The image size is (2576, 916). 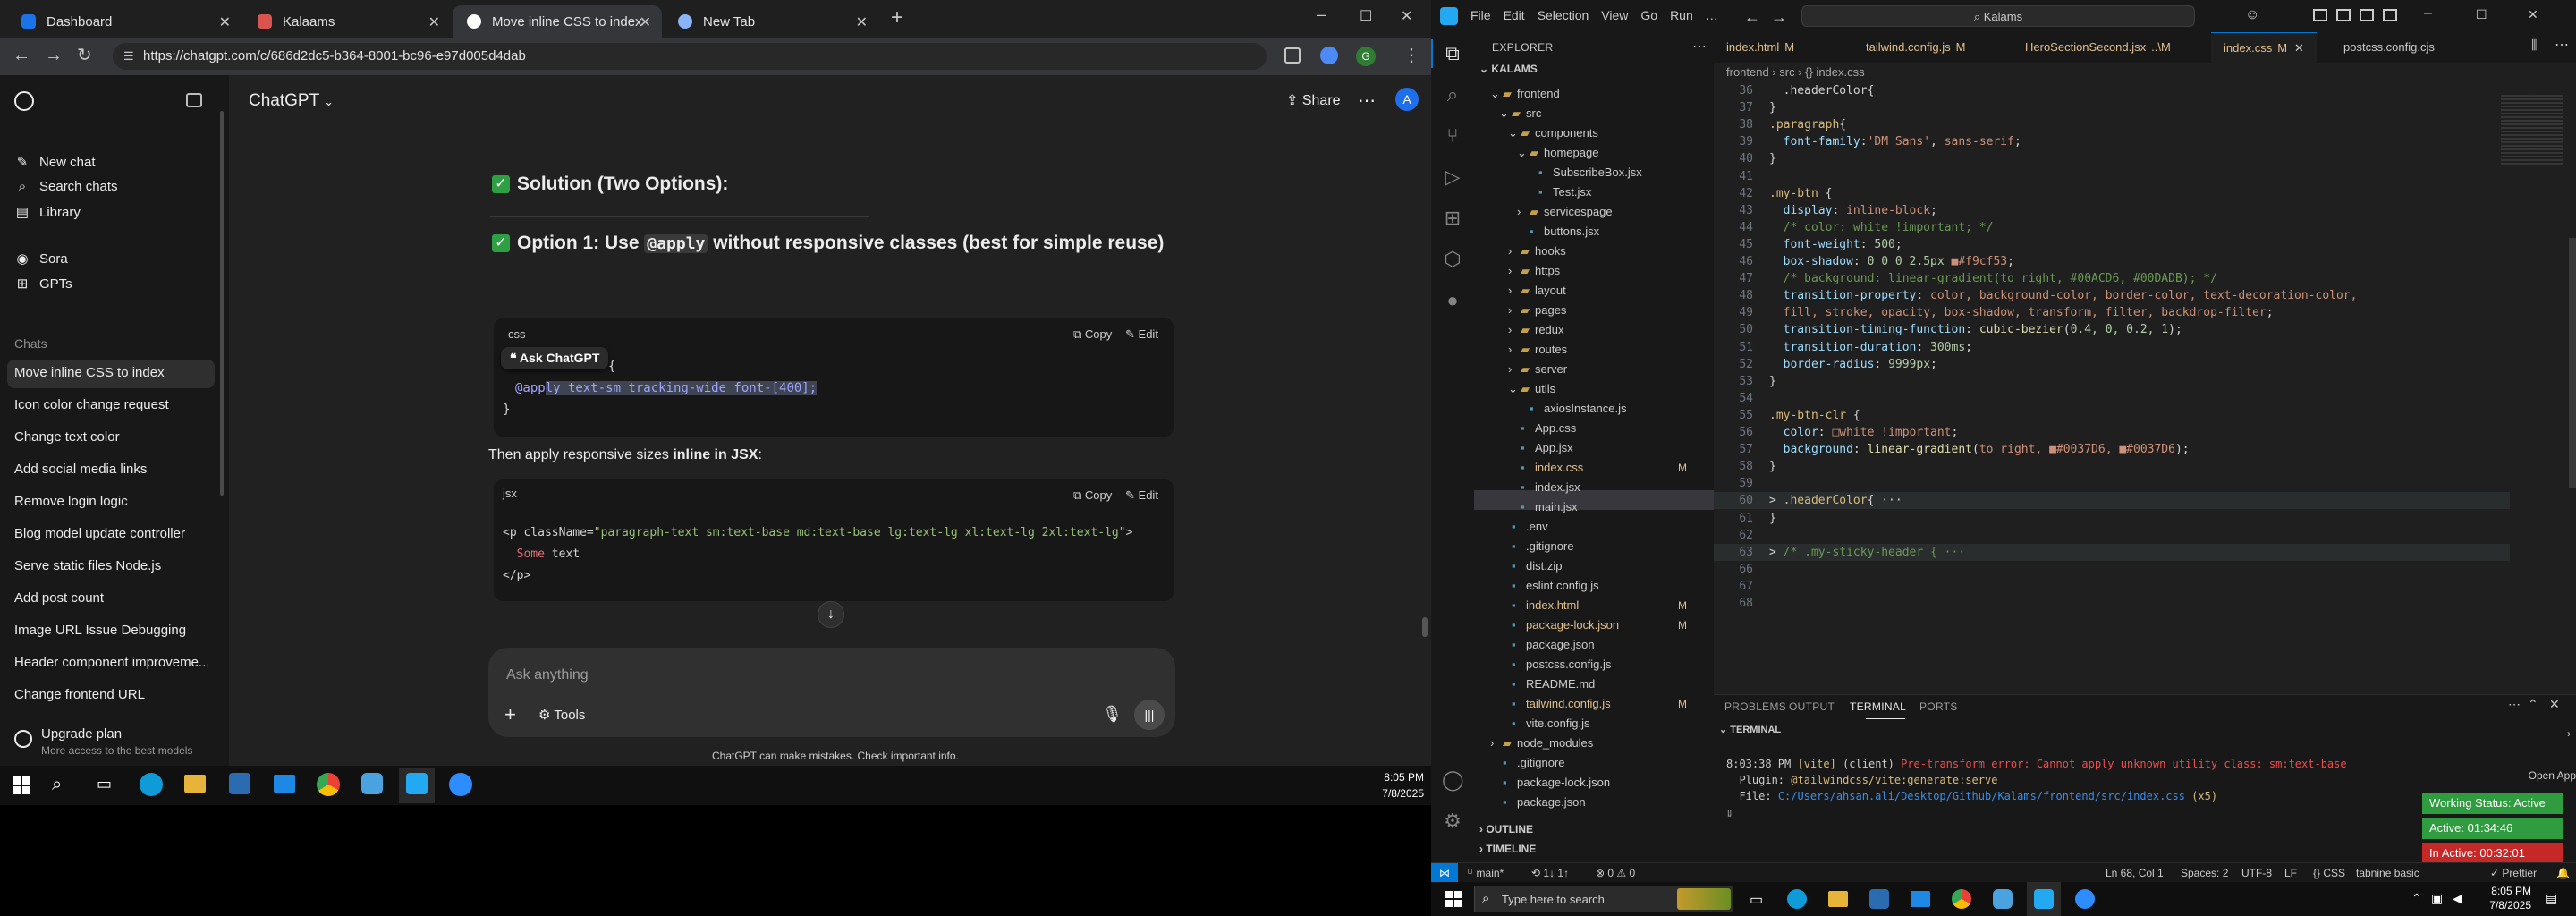 I want to click on tree-item: ⌄ ▰ components, so click(x=1607, y=133).